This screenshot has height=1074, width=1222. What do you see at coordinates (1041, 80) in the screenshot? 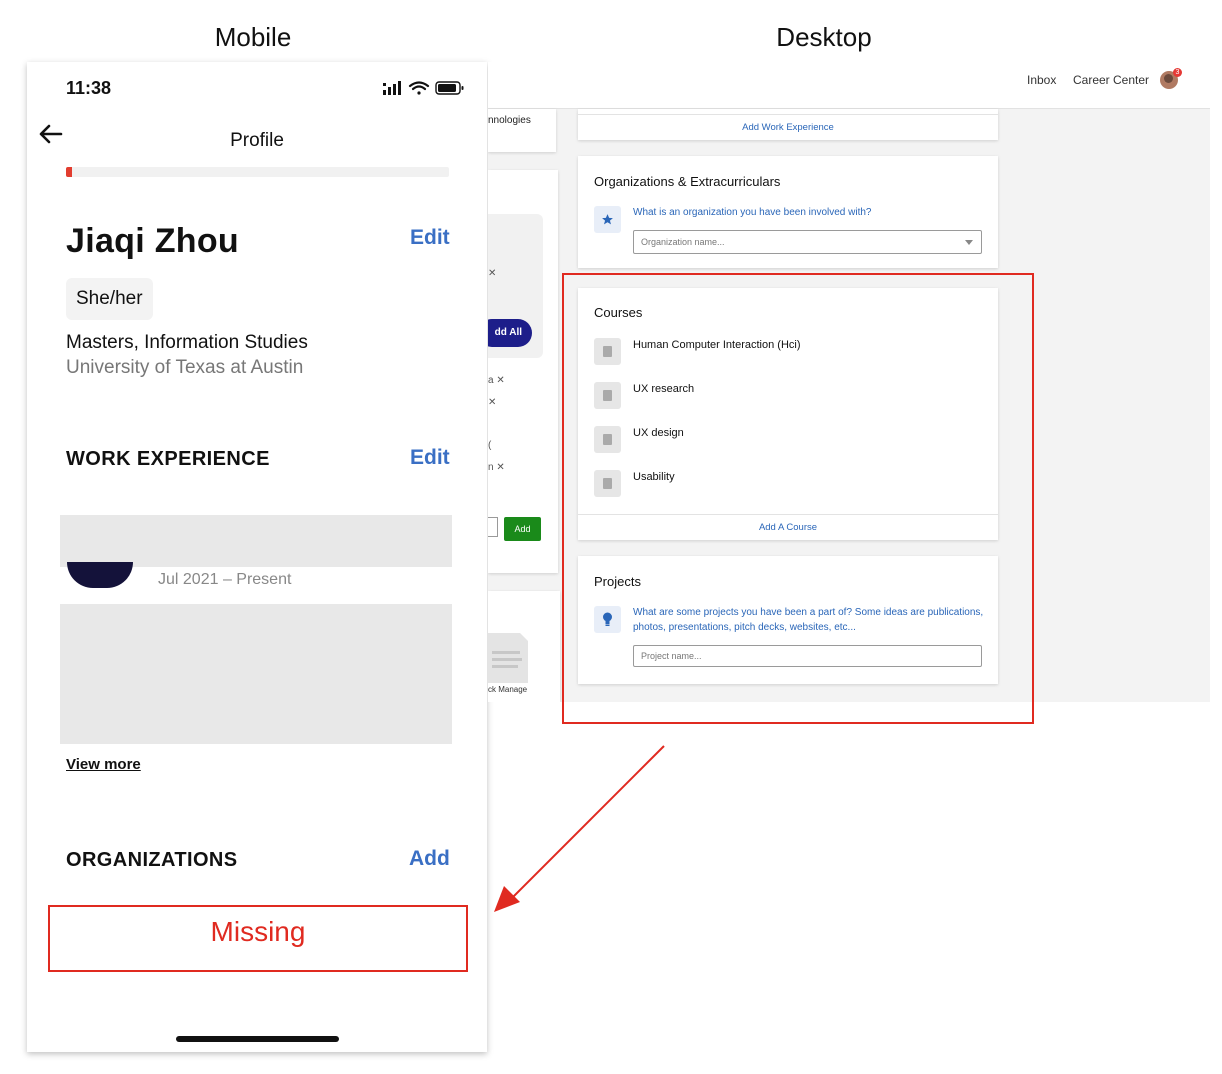
I see `inbox-link: Inbox` at bounding box center [1041, 80].